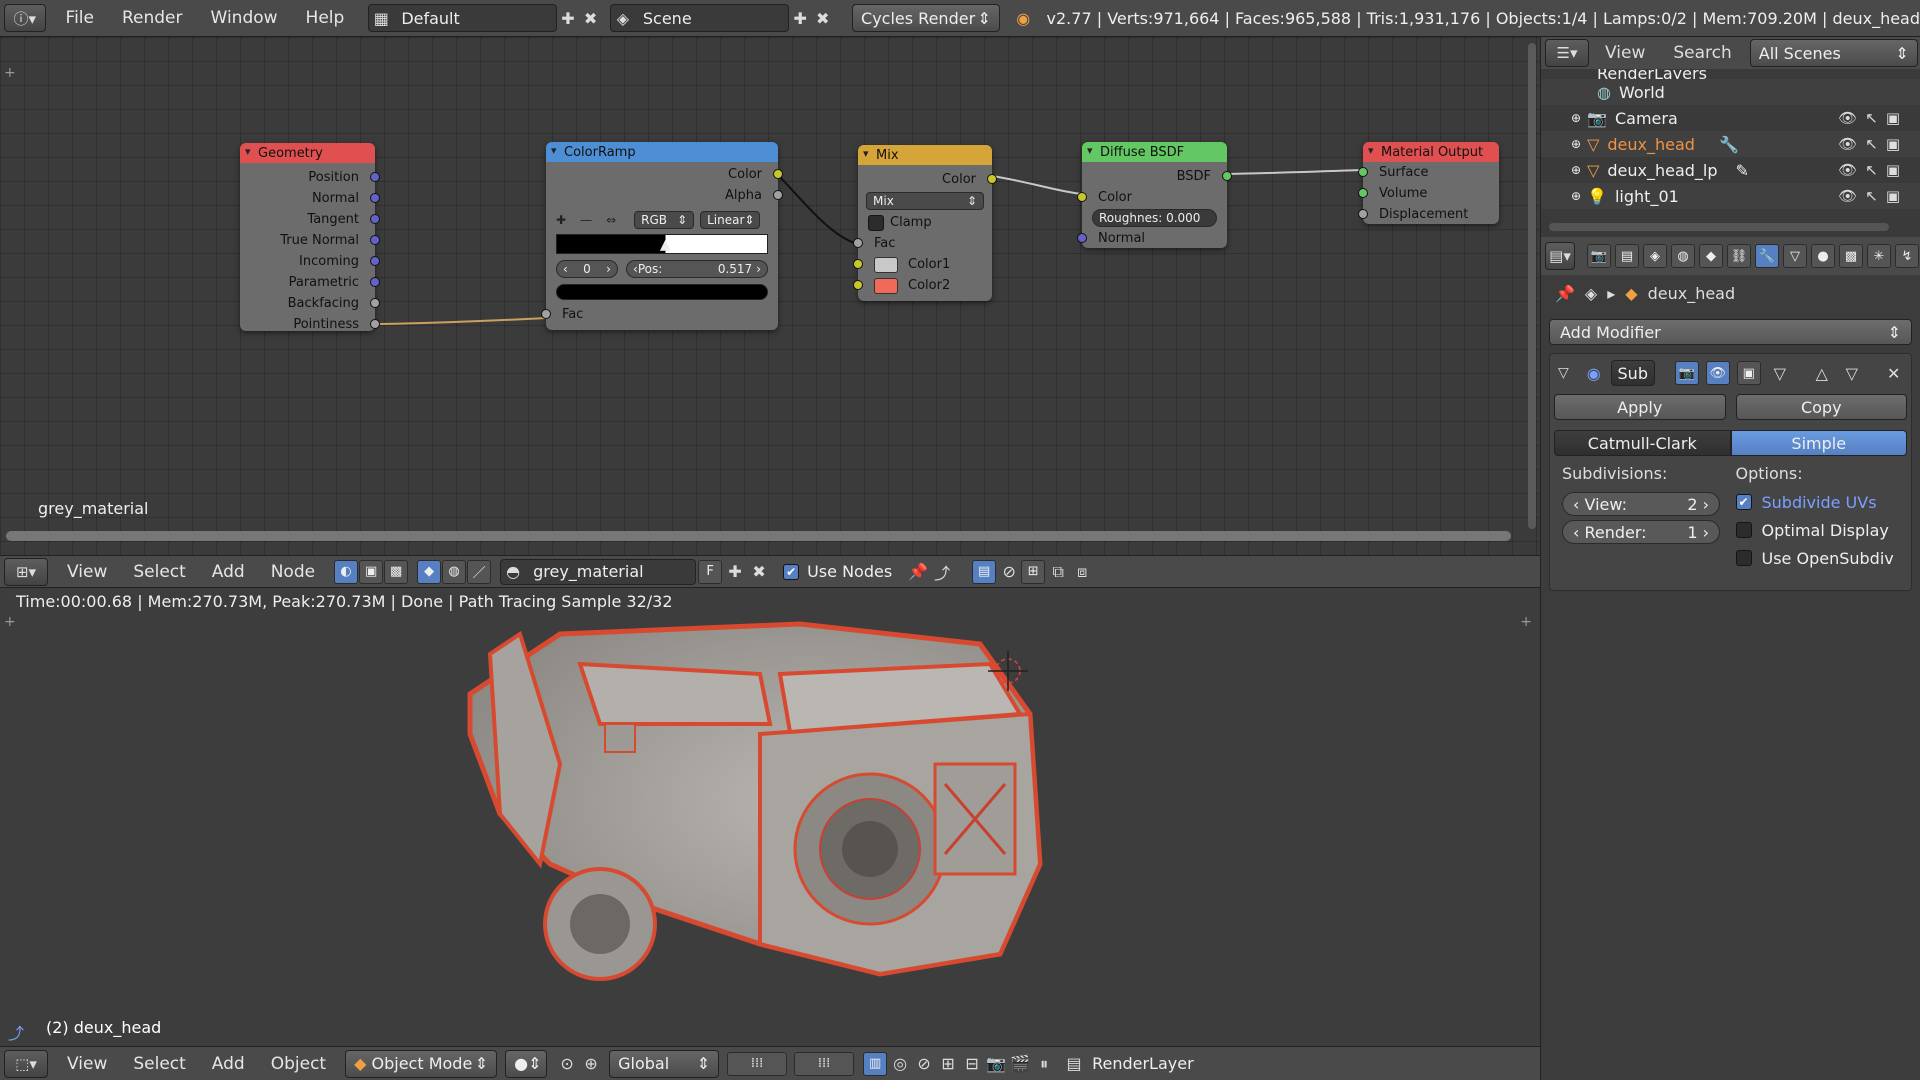 The image size is (1920, 1080). I want to click on physics-tab-icon: ↯, so click(1907, 256).